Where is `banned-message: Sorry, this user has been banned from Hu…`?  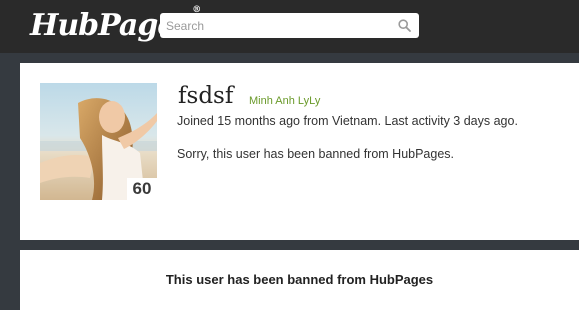
banned-message: Sorry, this user has been banned from Hu… is located at coordinates (316, 154).